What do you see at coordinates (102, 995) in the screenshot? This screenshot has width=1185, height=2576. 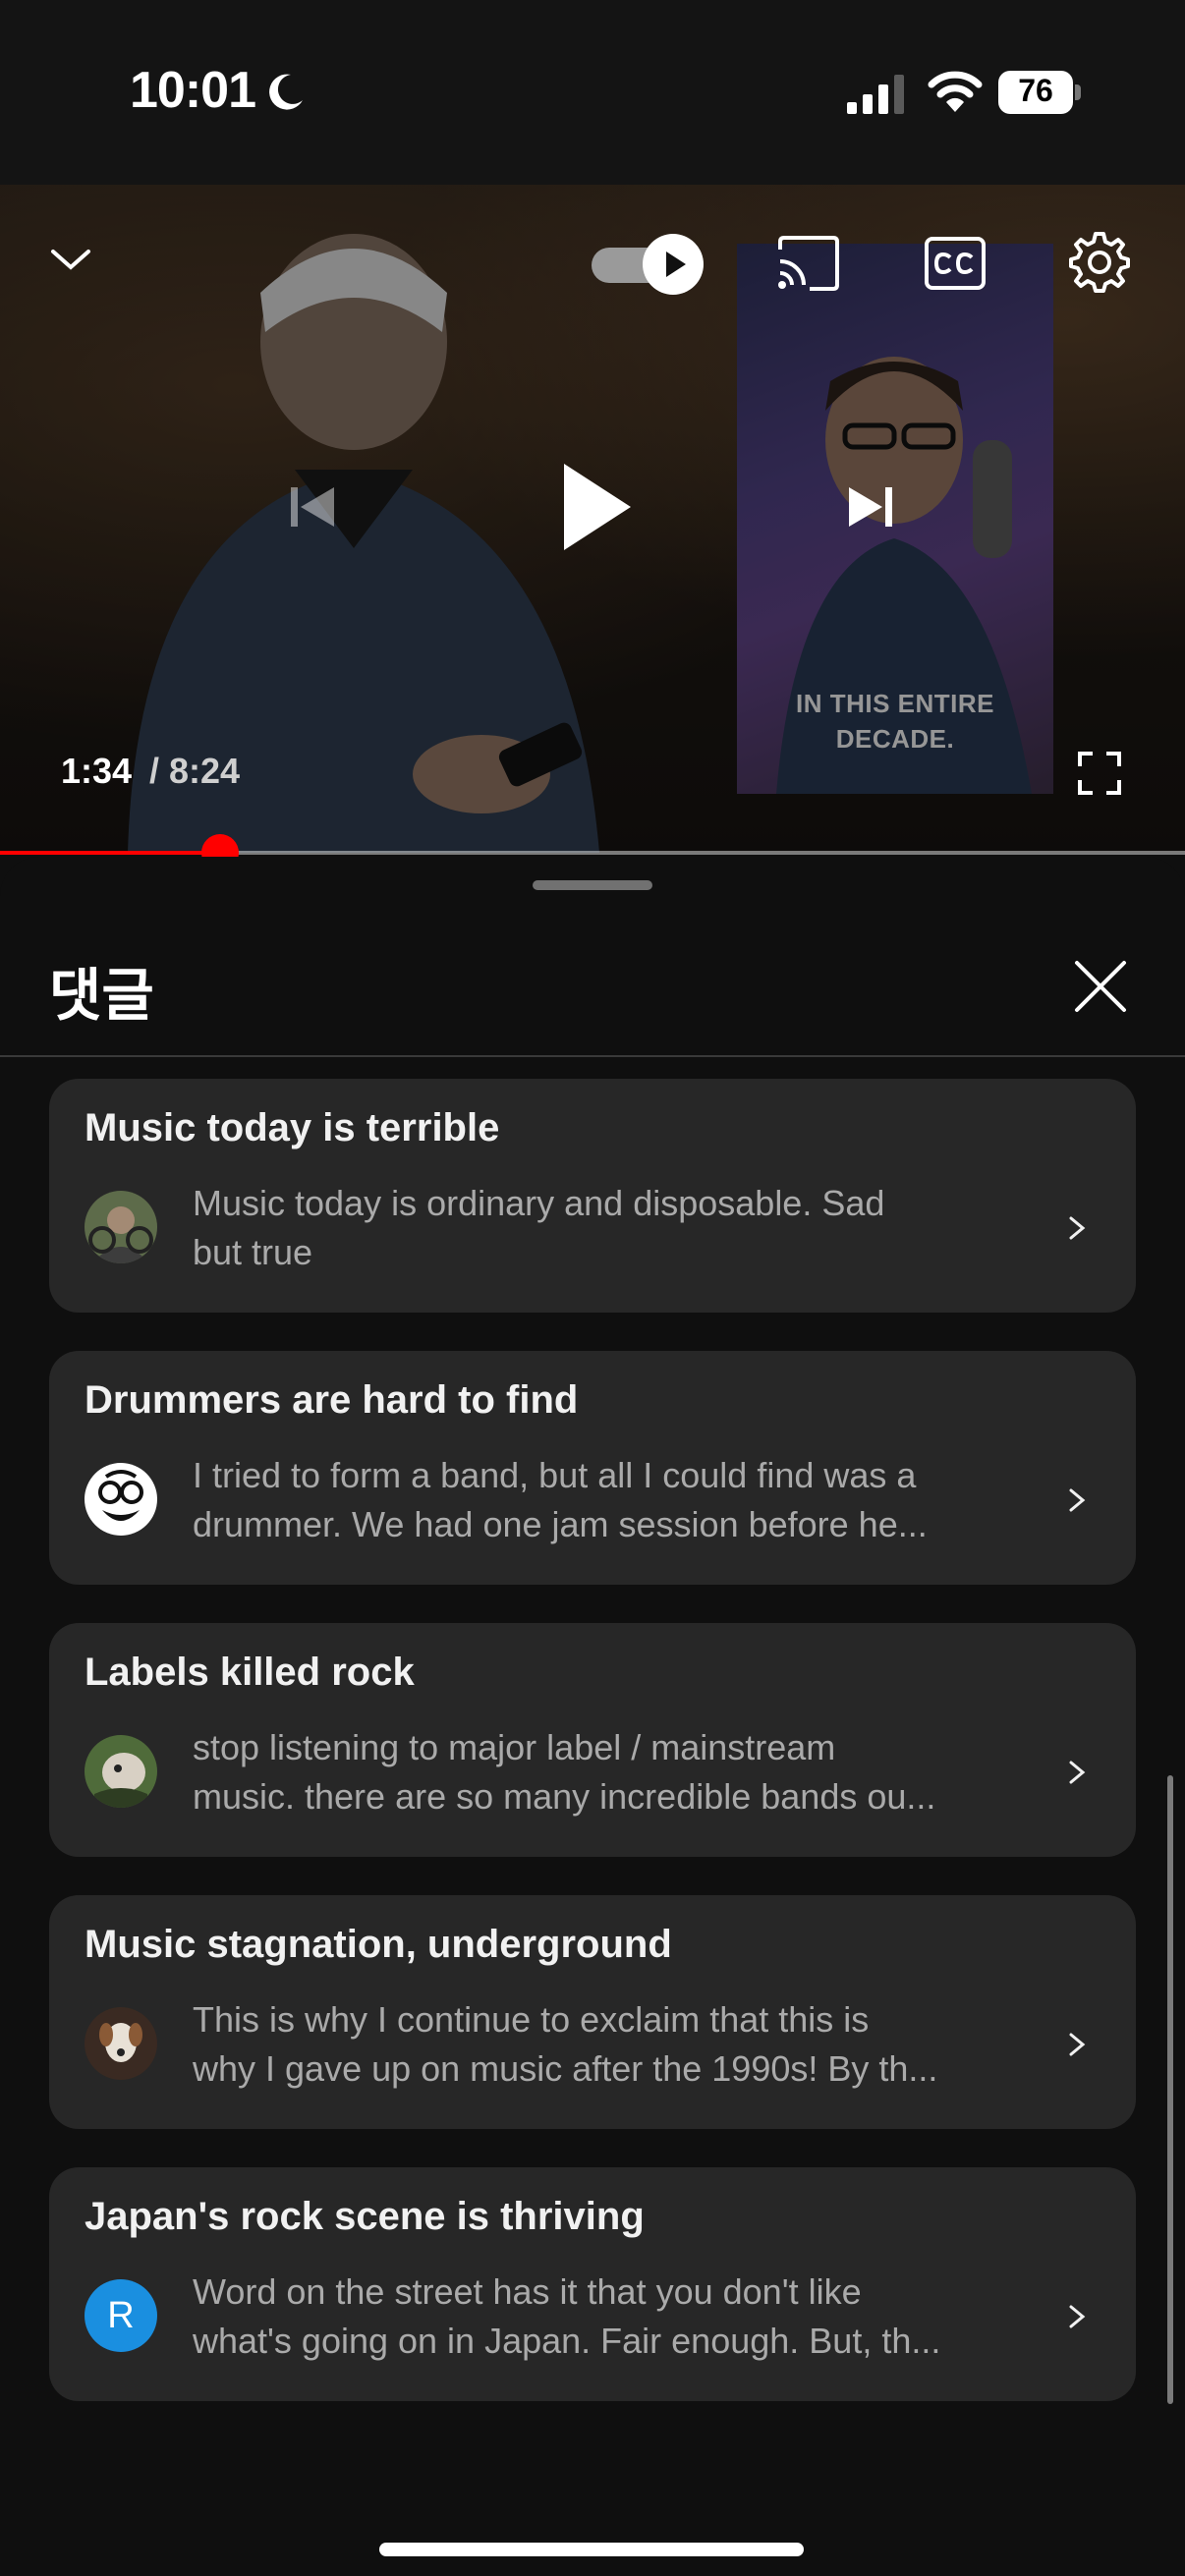 I see `sheet-title: 댓글` at bounding box center [102, 995].